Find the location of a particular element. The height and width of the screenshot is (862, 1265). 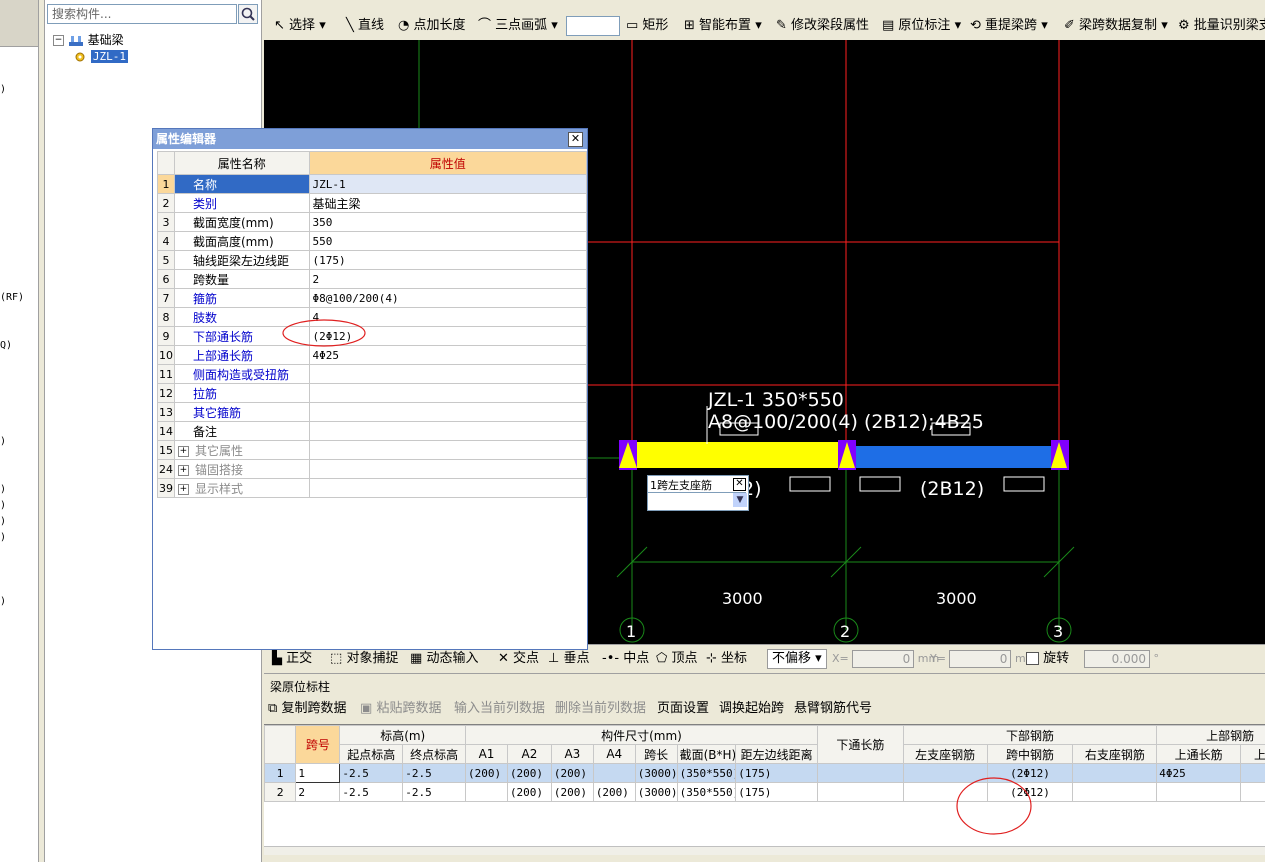

select-tool-button: ↖ 选择 ▾ is located at coordinates (300, 26).